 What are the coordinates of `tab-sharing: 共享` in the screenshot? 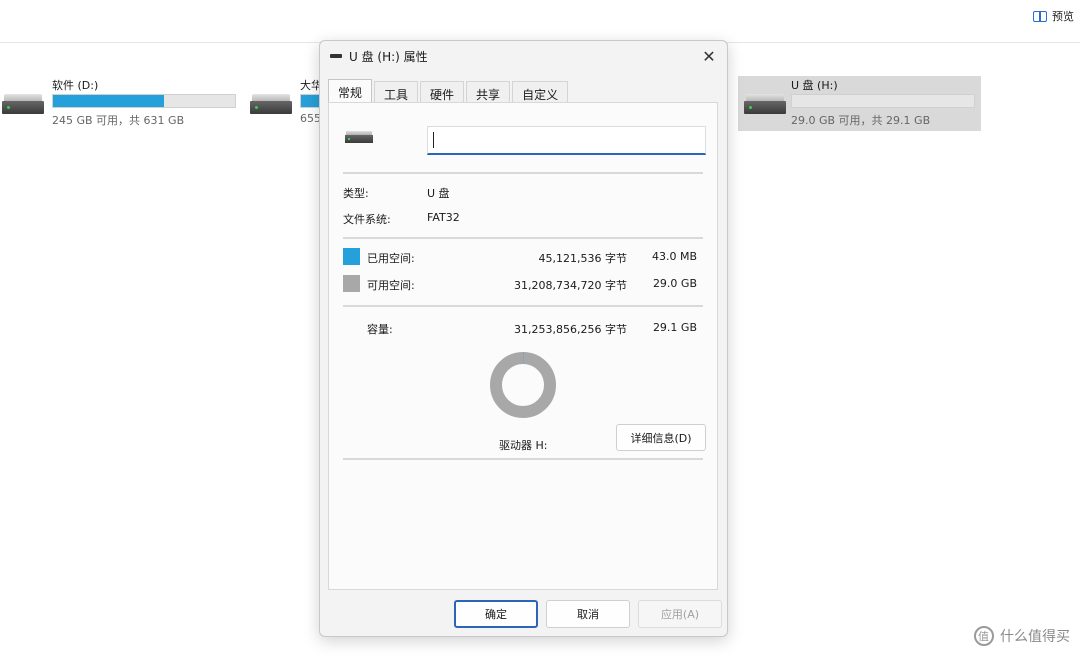 It's located at (488, 92).